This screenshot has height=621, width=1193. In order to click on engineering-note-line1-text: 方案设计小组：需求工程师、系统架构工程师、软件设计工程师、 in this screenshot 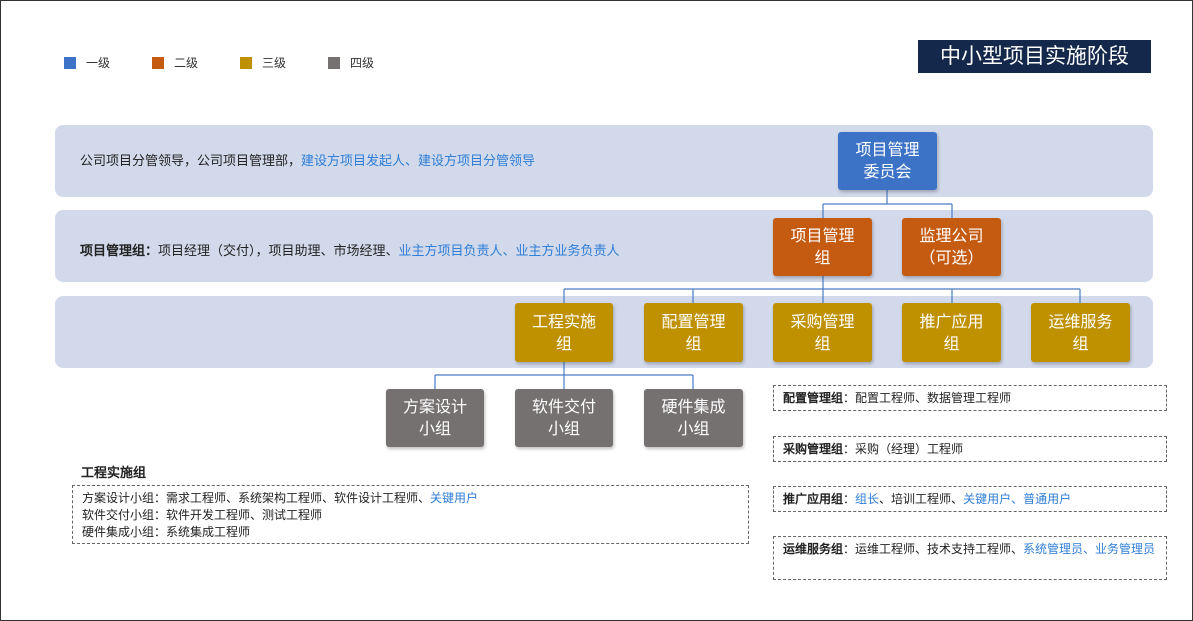, I will do `click(256, 498)`.